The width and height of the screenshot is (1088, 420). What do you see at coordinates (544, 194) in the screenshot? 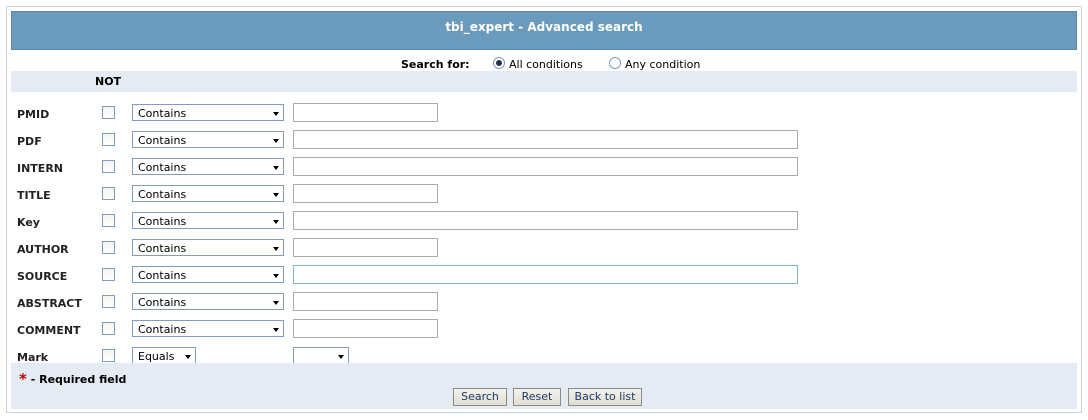
I see `field-row-title: TITLE Contains` at bounding box center [544, 194].